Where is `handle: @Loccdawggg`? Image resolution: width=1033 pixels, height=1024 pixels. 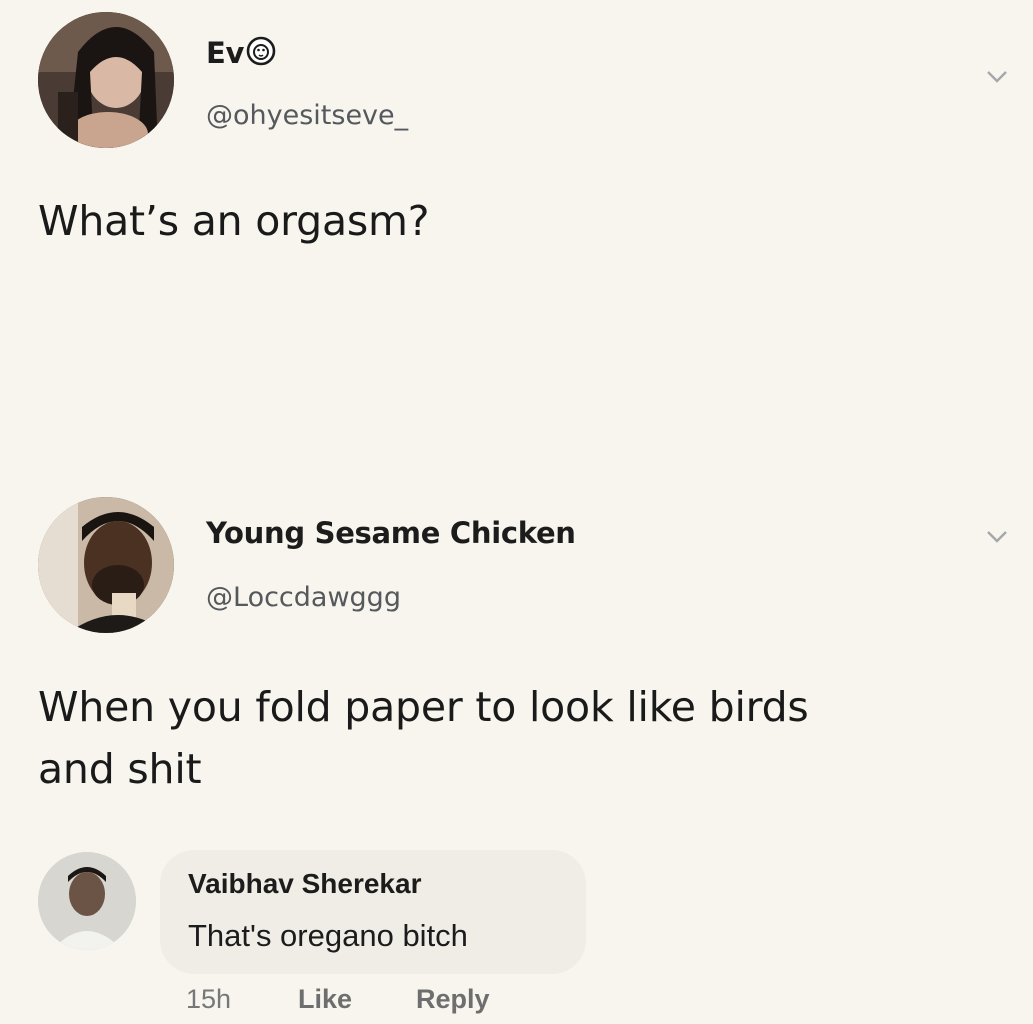
handle: @Loccdawggg is located at coordinates (303, 597).